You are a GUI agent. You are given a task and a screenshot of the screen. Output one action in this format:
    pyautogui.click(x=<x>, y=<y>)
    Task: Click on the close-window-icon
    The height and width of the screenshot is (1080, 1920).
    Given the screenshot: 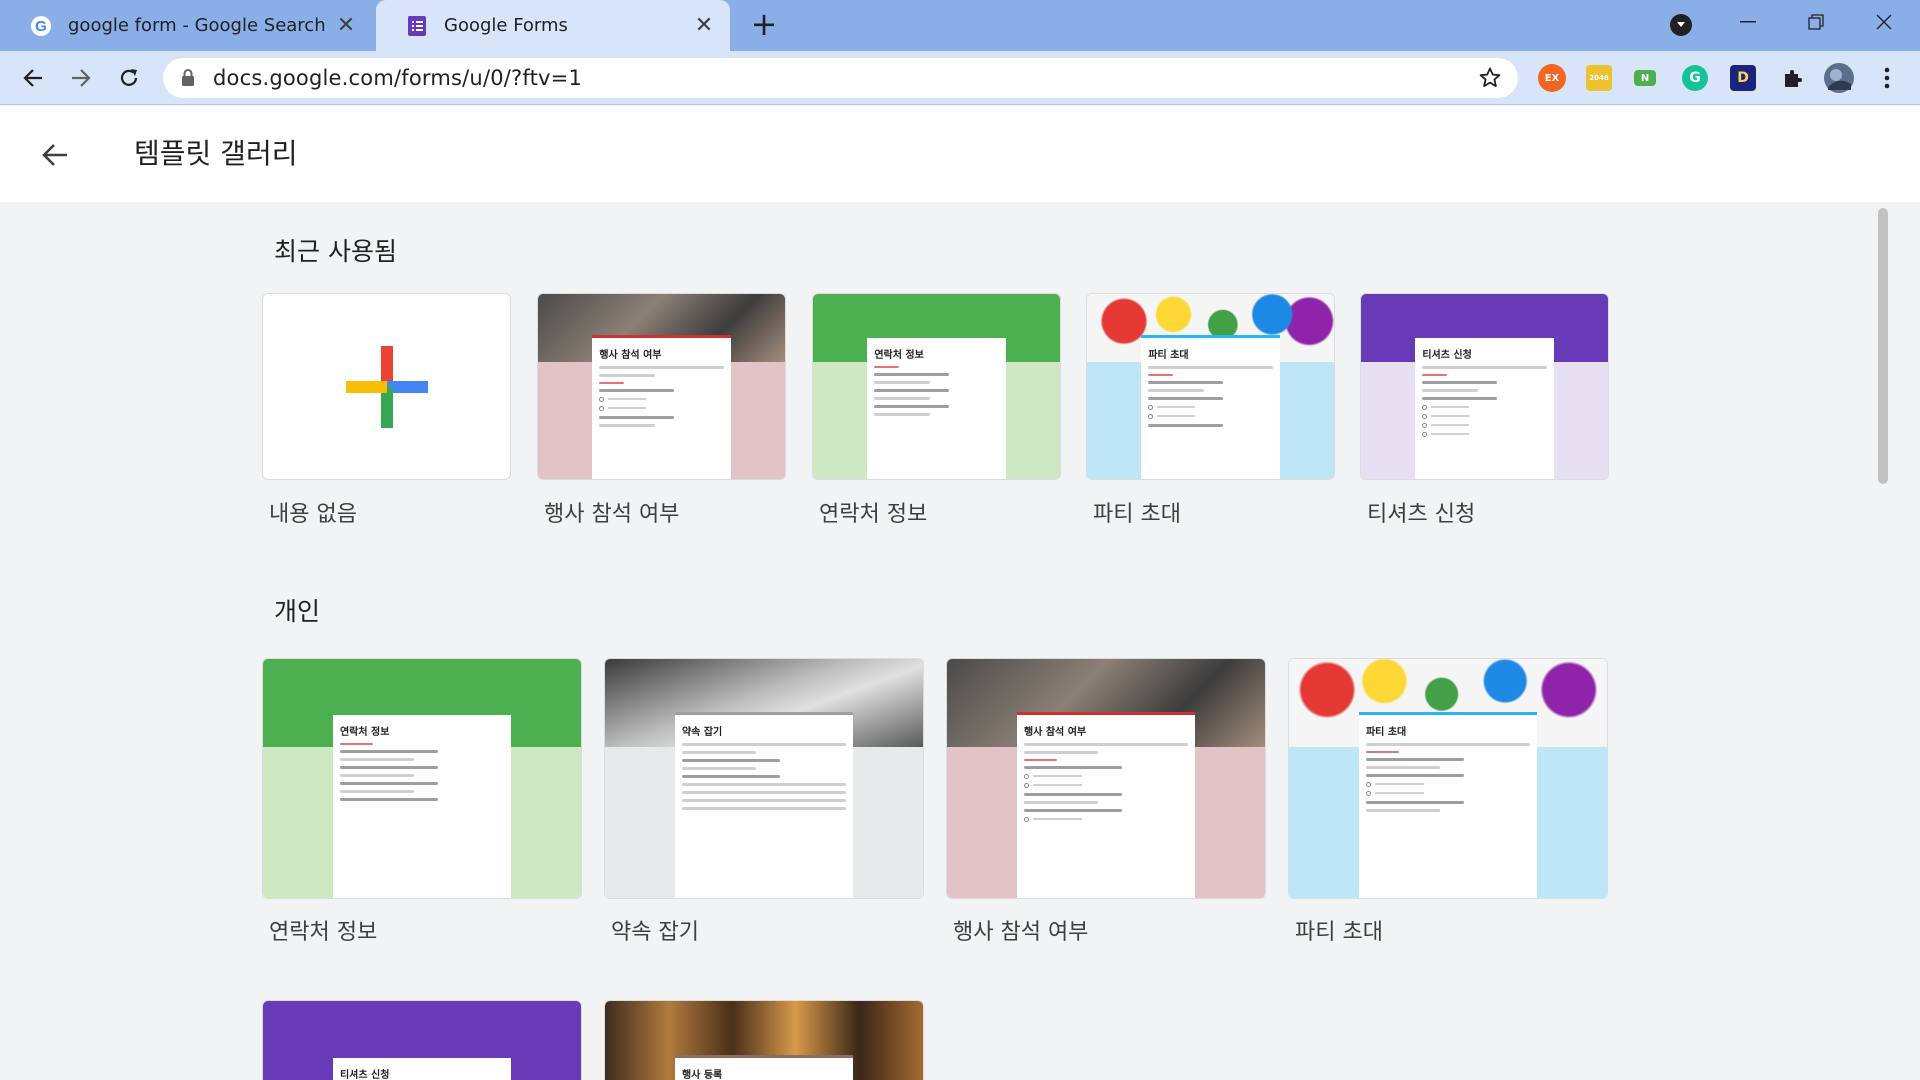 What is the action you would take?
    pyautogui.click(x=1884, y=22)
    